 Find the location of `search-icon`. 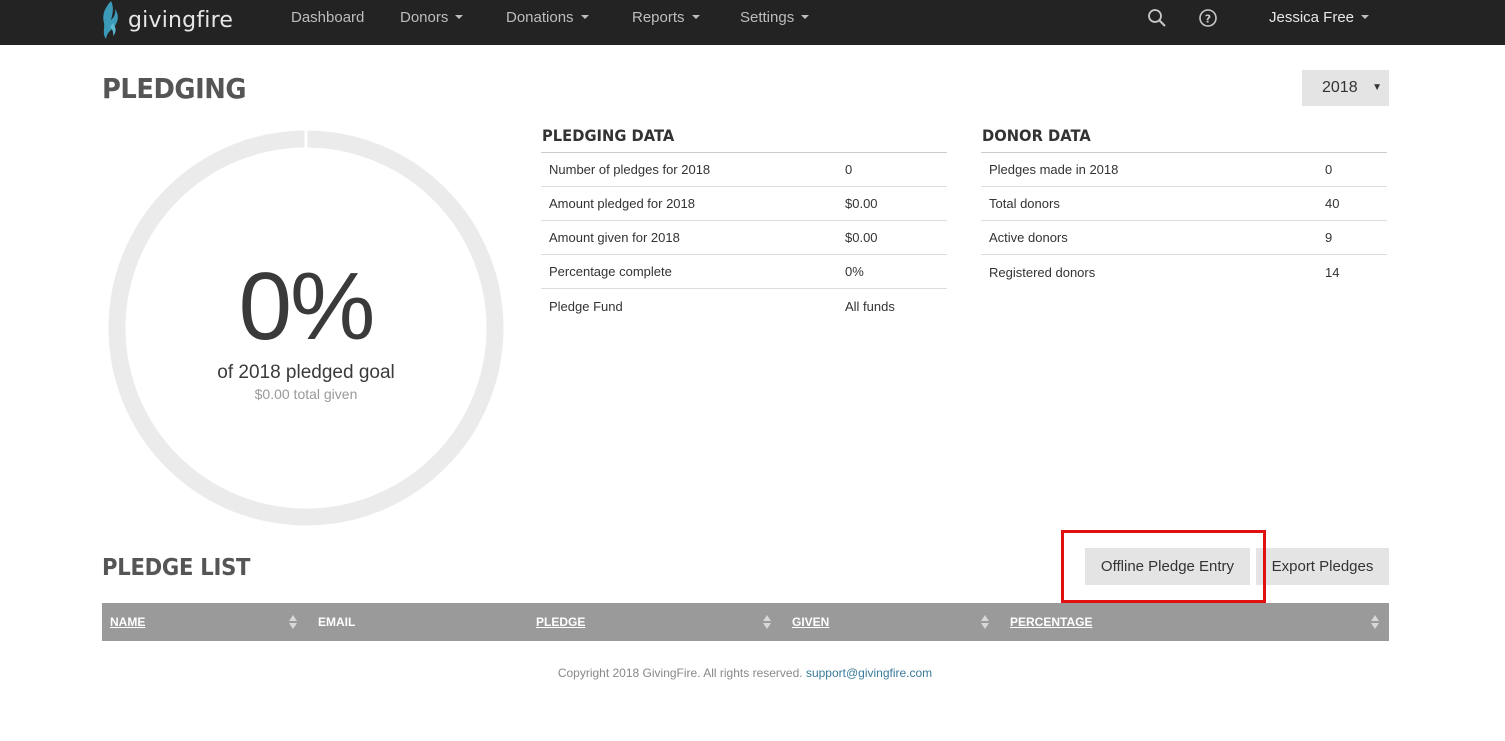

search-icon is located at coordinates (1157, 18).